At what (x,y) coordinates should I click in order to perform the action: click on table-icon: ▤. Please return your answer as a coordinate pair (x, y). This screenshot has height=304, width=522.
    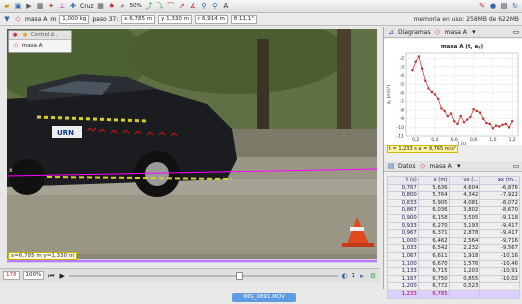
    Looking at the image, I should click on (504, 6).